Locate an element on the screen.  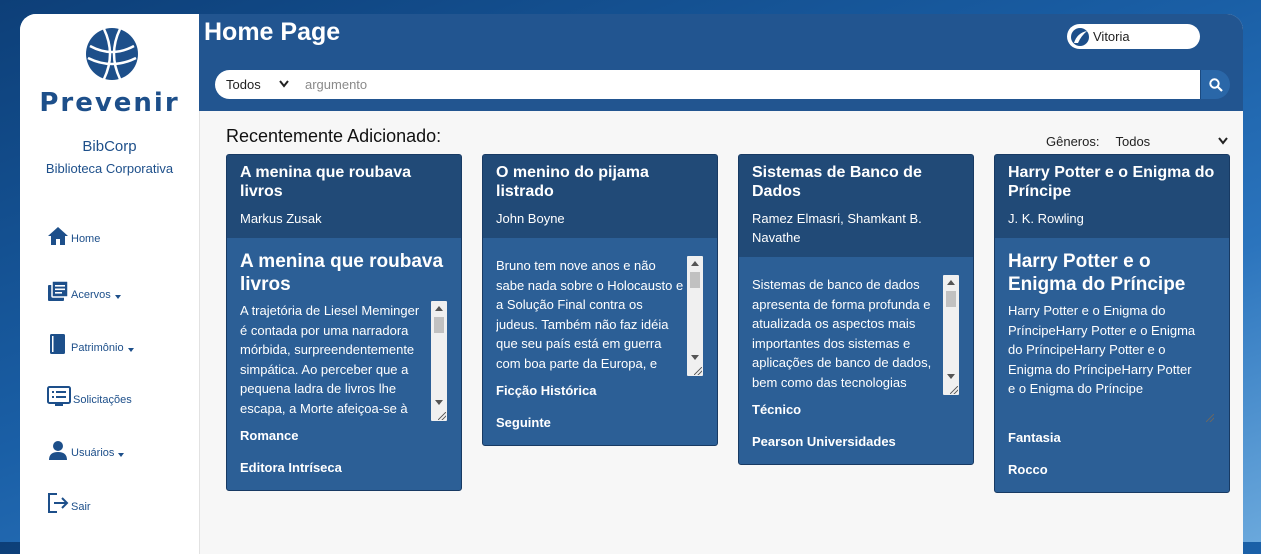
search-scope-select: Todos is located at coordinates (255, 84).